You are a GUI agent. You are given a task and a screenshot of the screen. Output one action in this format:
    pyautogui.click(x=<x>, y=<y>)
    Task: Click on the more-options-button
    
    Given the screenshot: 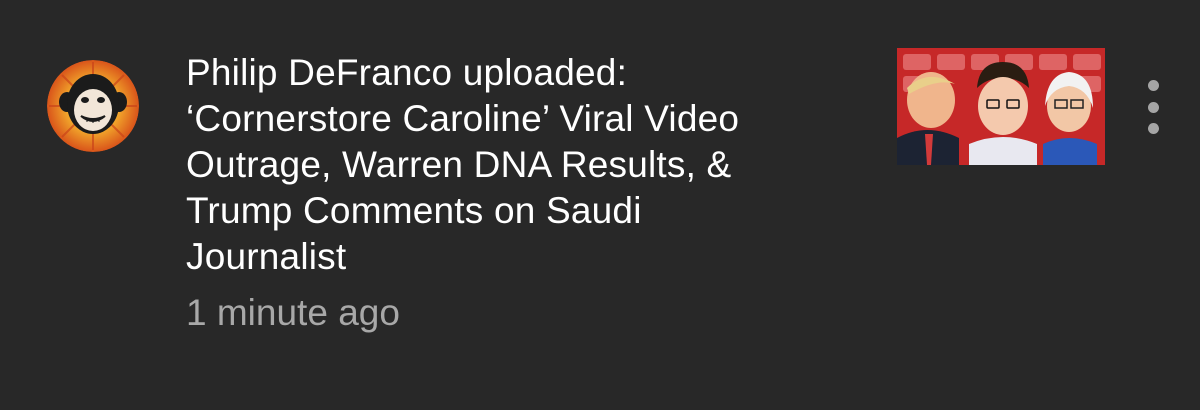 What is the action you would take?
    pyautogui.click(x=1153, y=107)
    